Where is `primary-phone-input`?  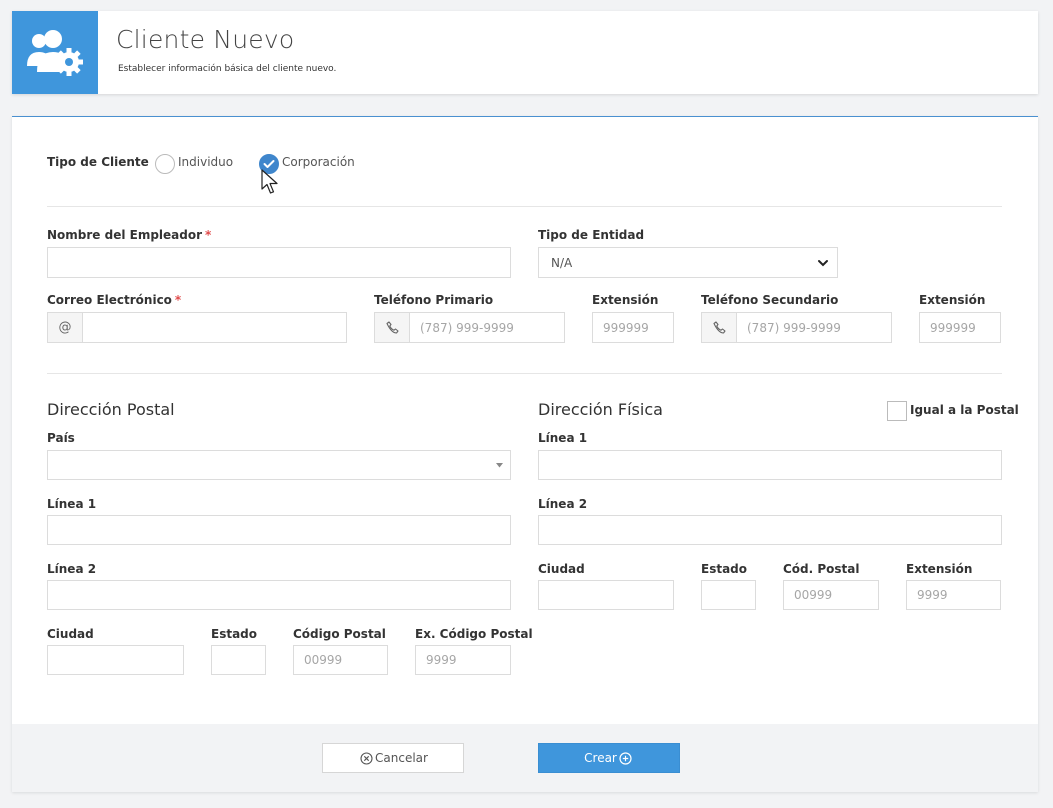 primary-phone-input is located at coordinates (487, 327).